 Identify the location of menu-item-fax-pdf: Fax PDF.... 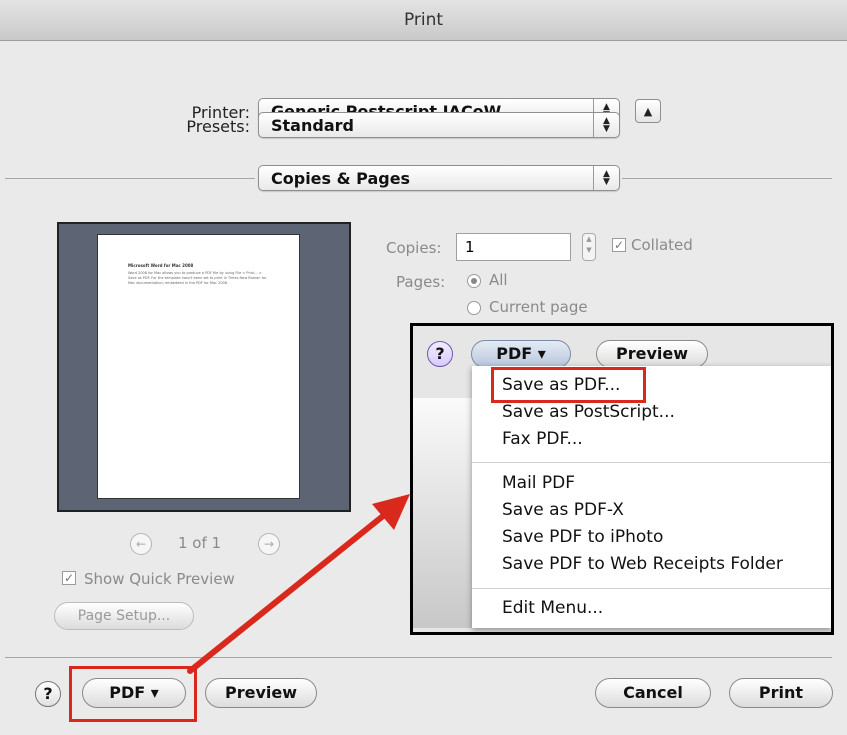
(542, 439).